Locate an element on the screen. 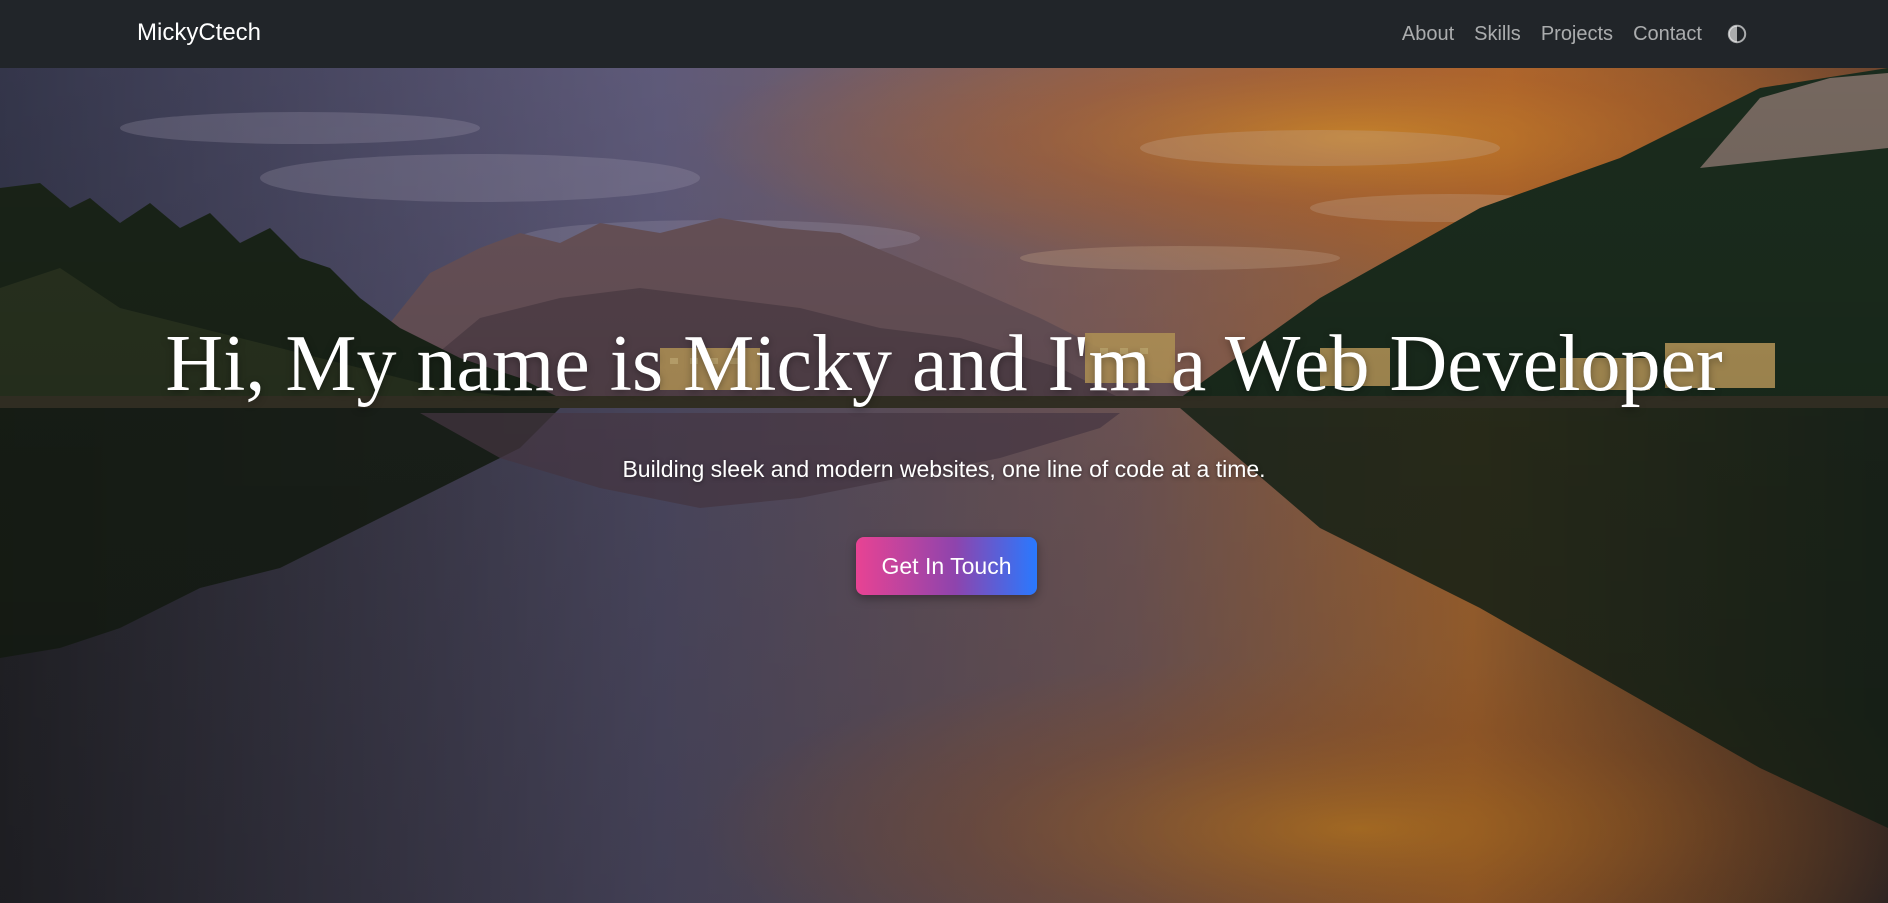 The height and width of the screenshot is (903, 1888). get-in-touch-button: Get In Touch is located at coordinates (946, 566).